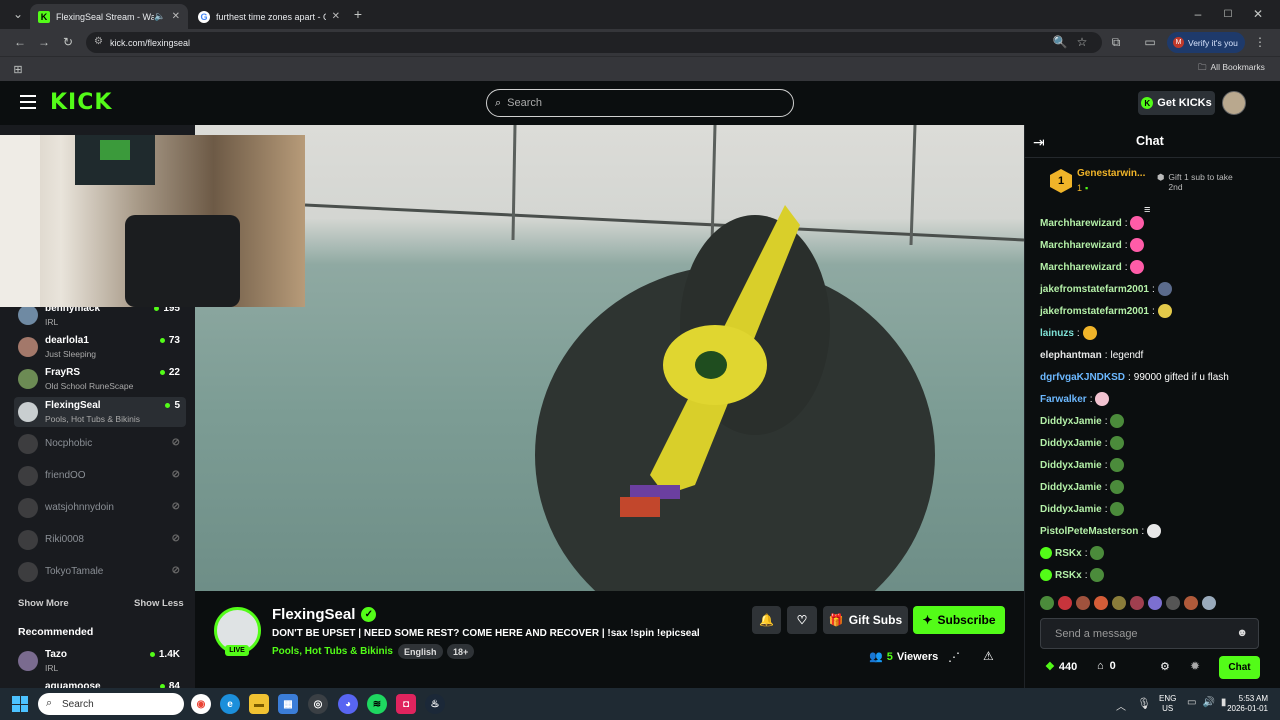  What do you see at coordinates (100, 379) in the screenshot?
I see `sidebar-channel: FrayRS Old School RuneScape 22` at bounding box center [100, 379].